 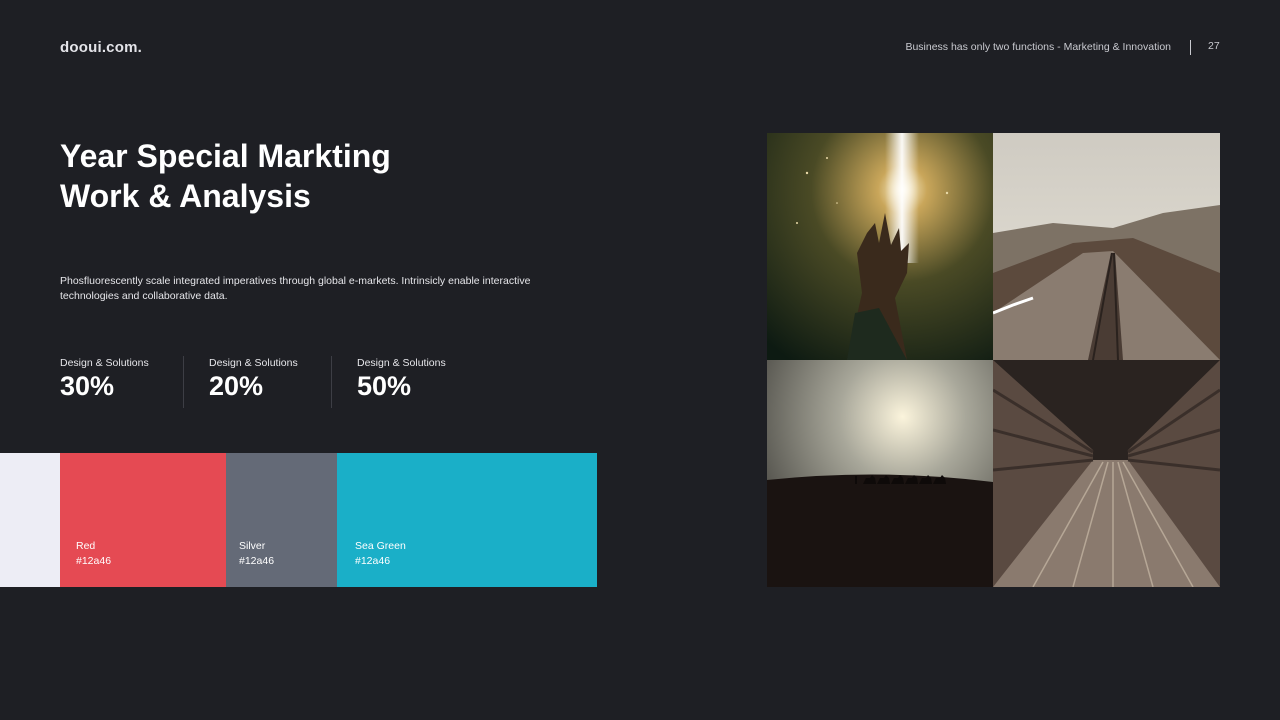 What do you see at coordinates (252, 546) in the screenshot?
I see `swatch-name: Silver` at bounding box center [252, 546].